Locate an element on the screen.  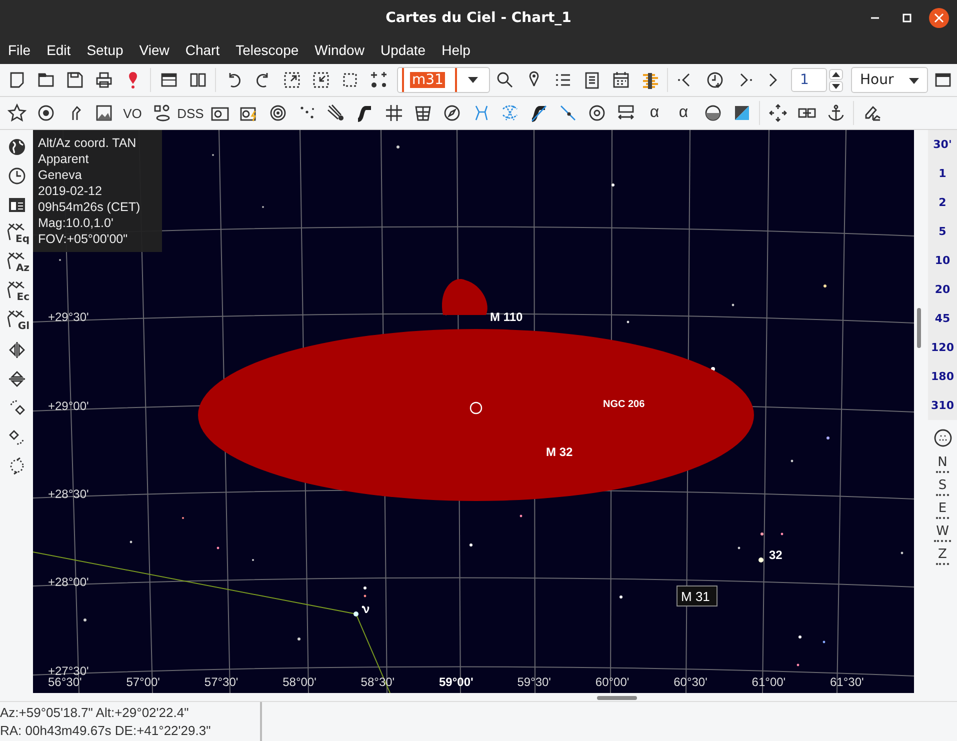
zoom-level-button: 30' is located at coordinates (942, 144).